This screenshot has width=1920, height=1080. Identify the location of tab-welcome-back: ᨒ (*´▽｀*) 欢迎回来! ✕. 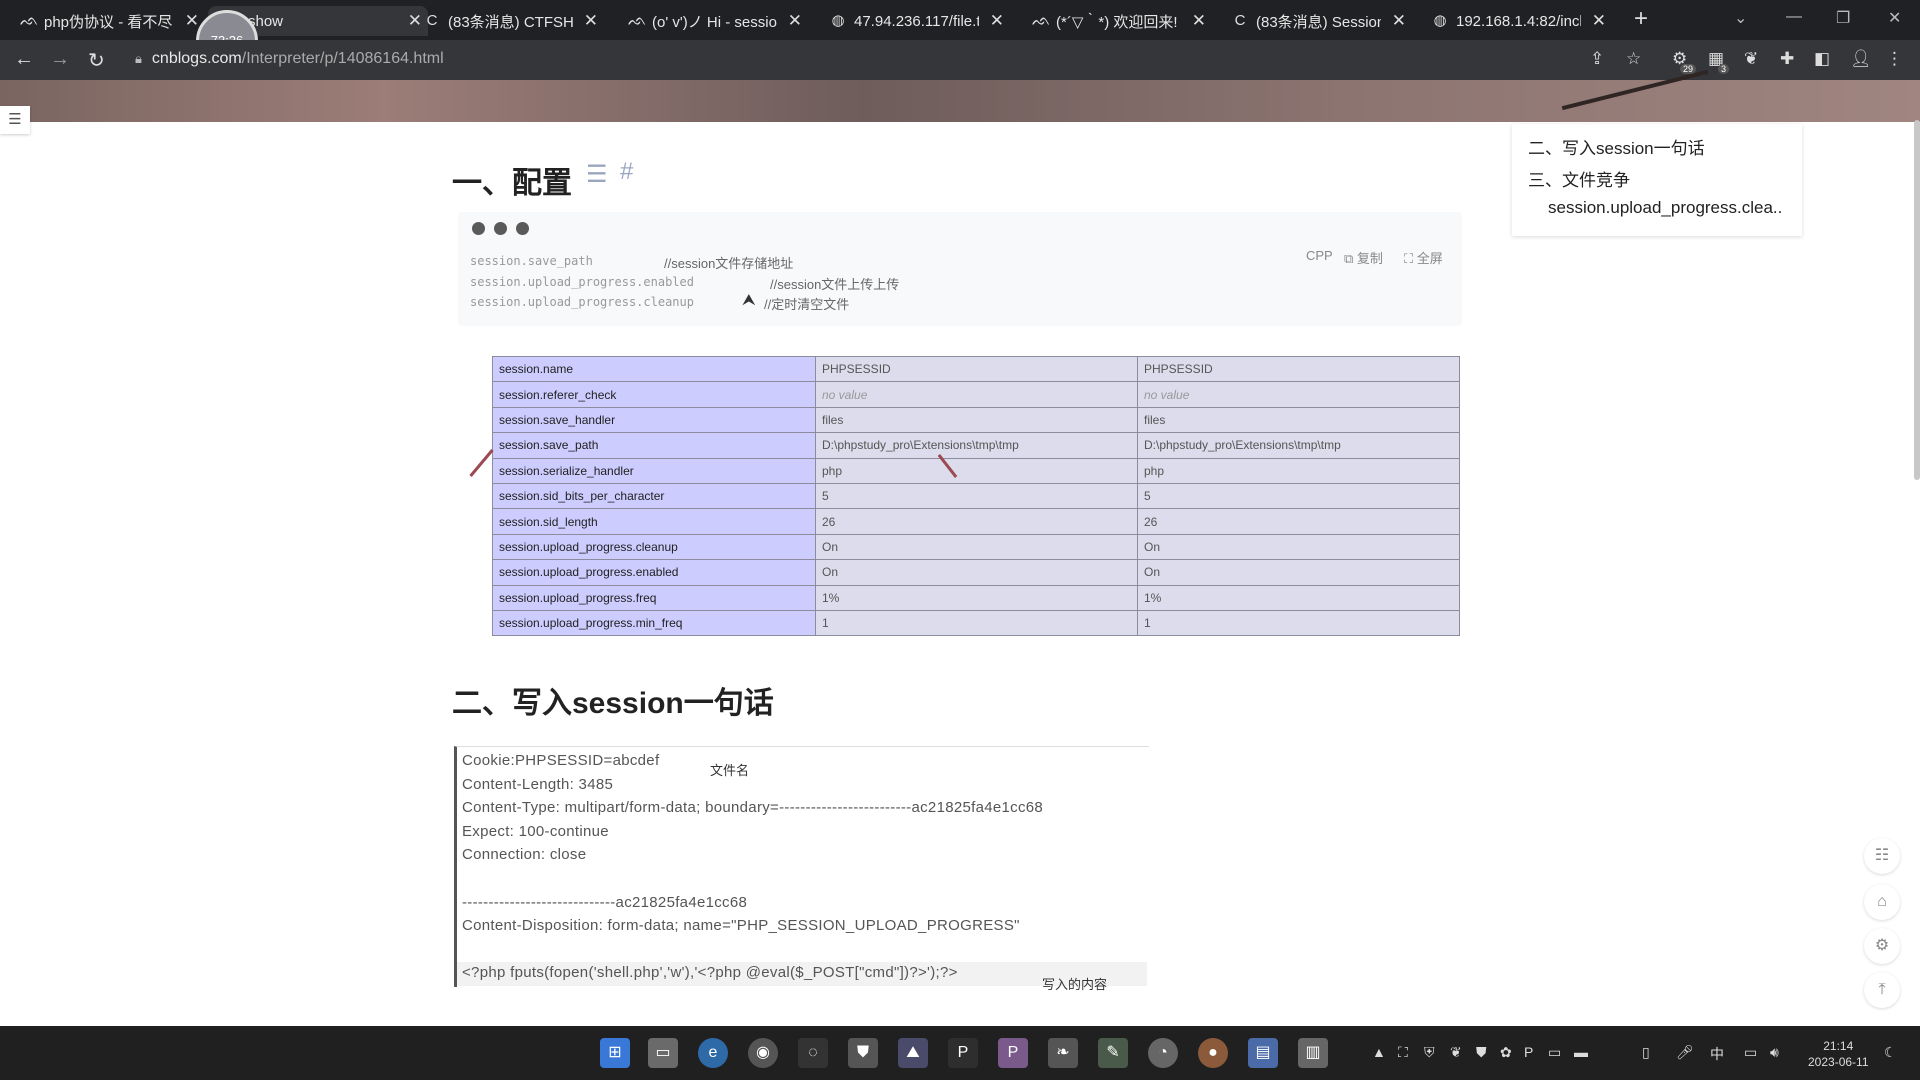
(1122, 21).